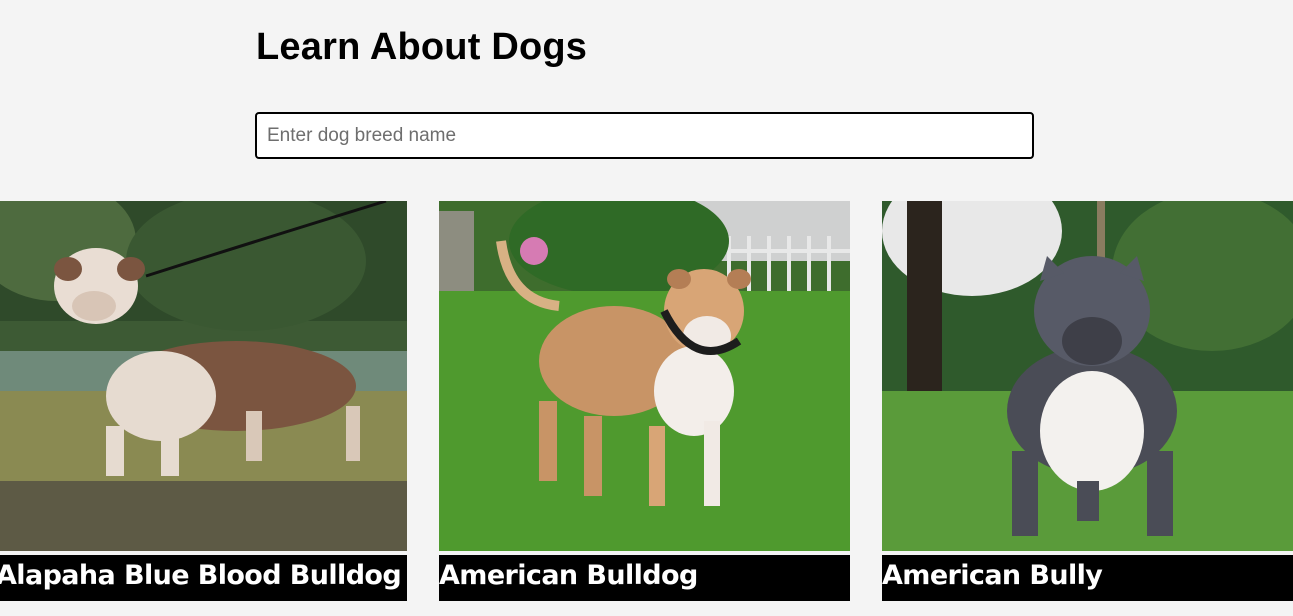 The height and width of the screenshot is (616, 1293). What do you see at coordinates (422, 47) in the screenshot?
I see `page-title: Learn About Dogs` at bounding box center [422, 47].